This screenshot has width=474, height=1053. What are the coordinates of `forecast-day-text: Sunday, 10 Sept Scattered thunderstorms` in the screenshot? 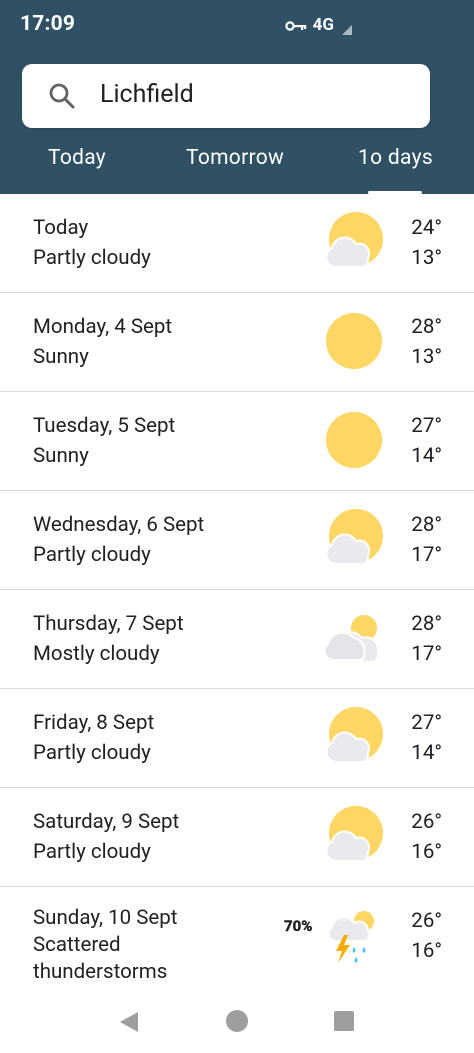 It's located at (133, 945).